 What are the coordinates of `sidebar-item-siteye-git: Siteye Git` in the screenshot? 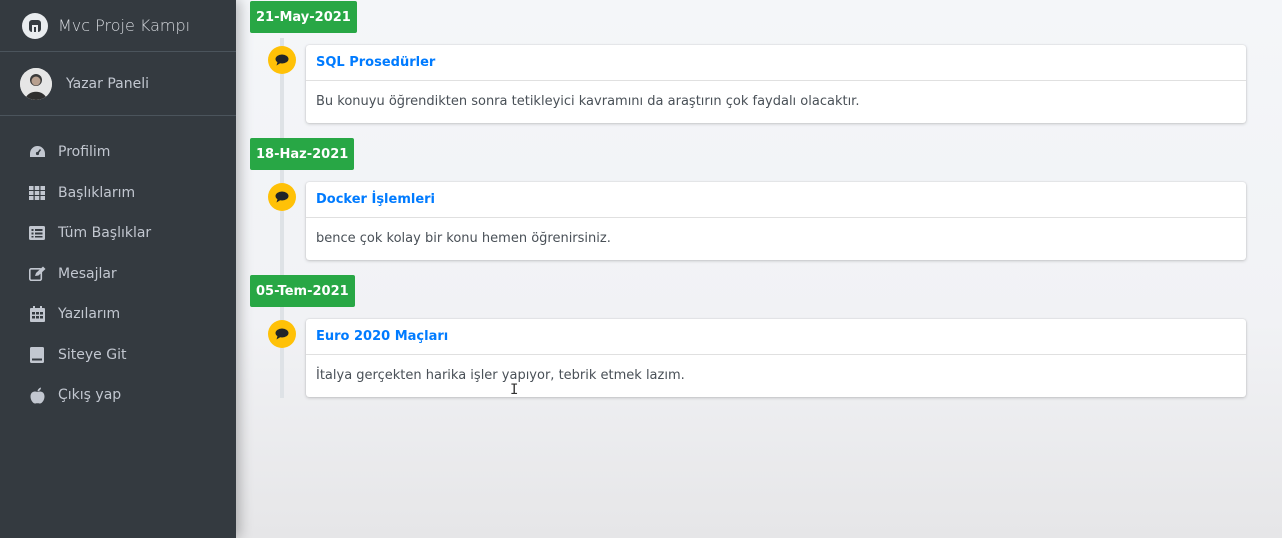 It's located at (118, 355).